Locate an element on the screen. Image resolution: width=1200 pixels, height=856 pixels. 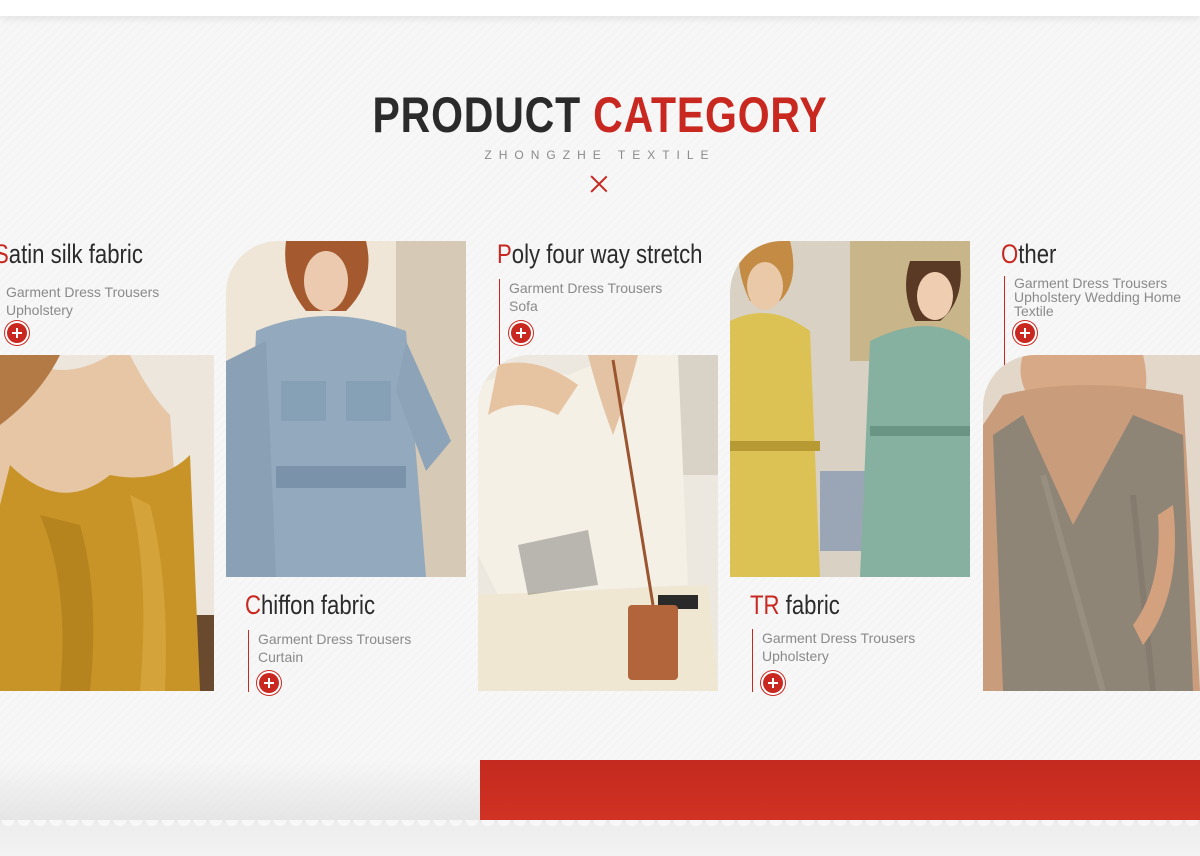
category-title-other: Other is located at coordinates (1028, 254).